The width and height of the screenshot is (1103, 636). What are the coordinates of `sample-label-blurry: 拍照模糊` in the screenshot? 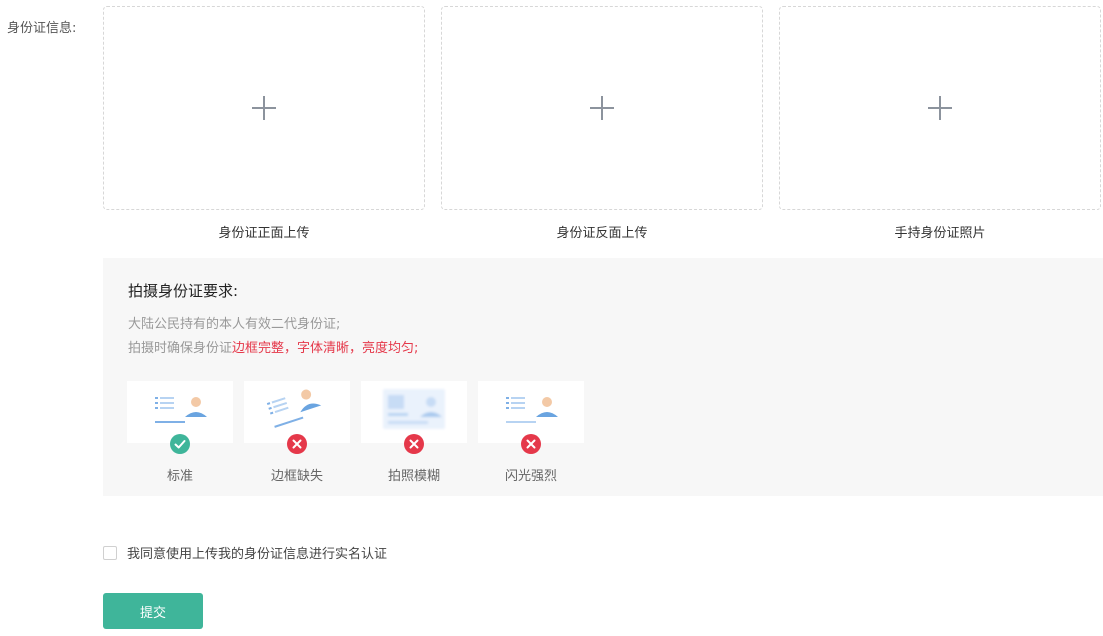 It's located at (413, 476).